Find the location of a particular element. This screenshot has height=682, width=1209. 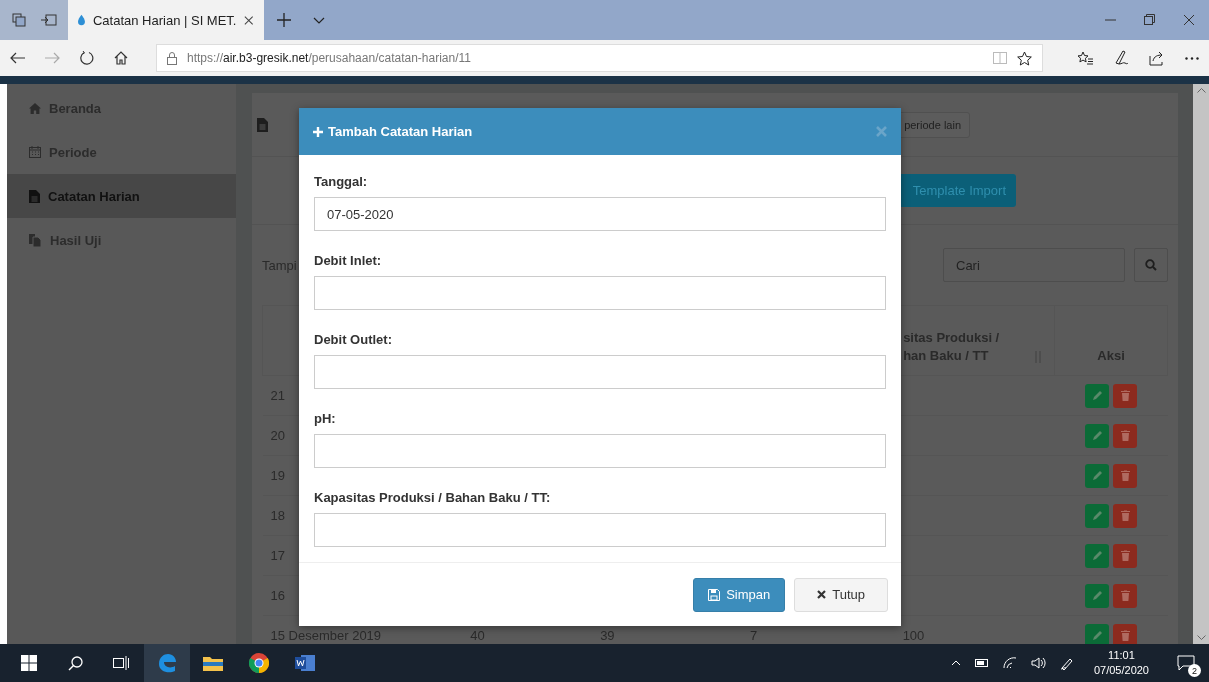

calendar-icon is located at coordinates (35, 152).